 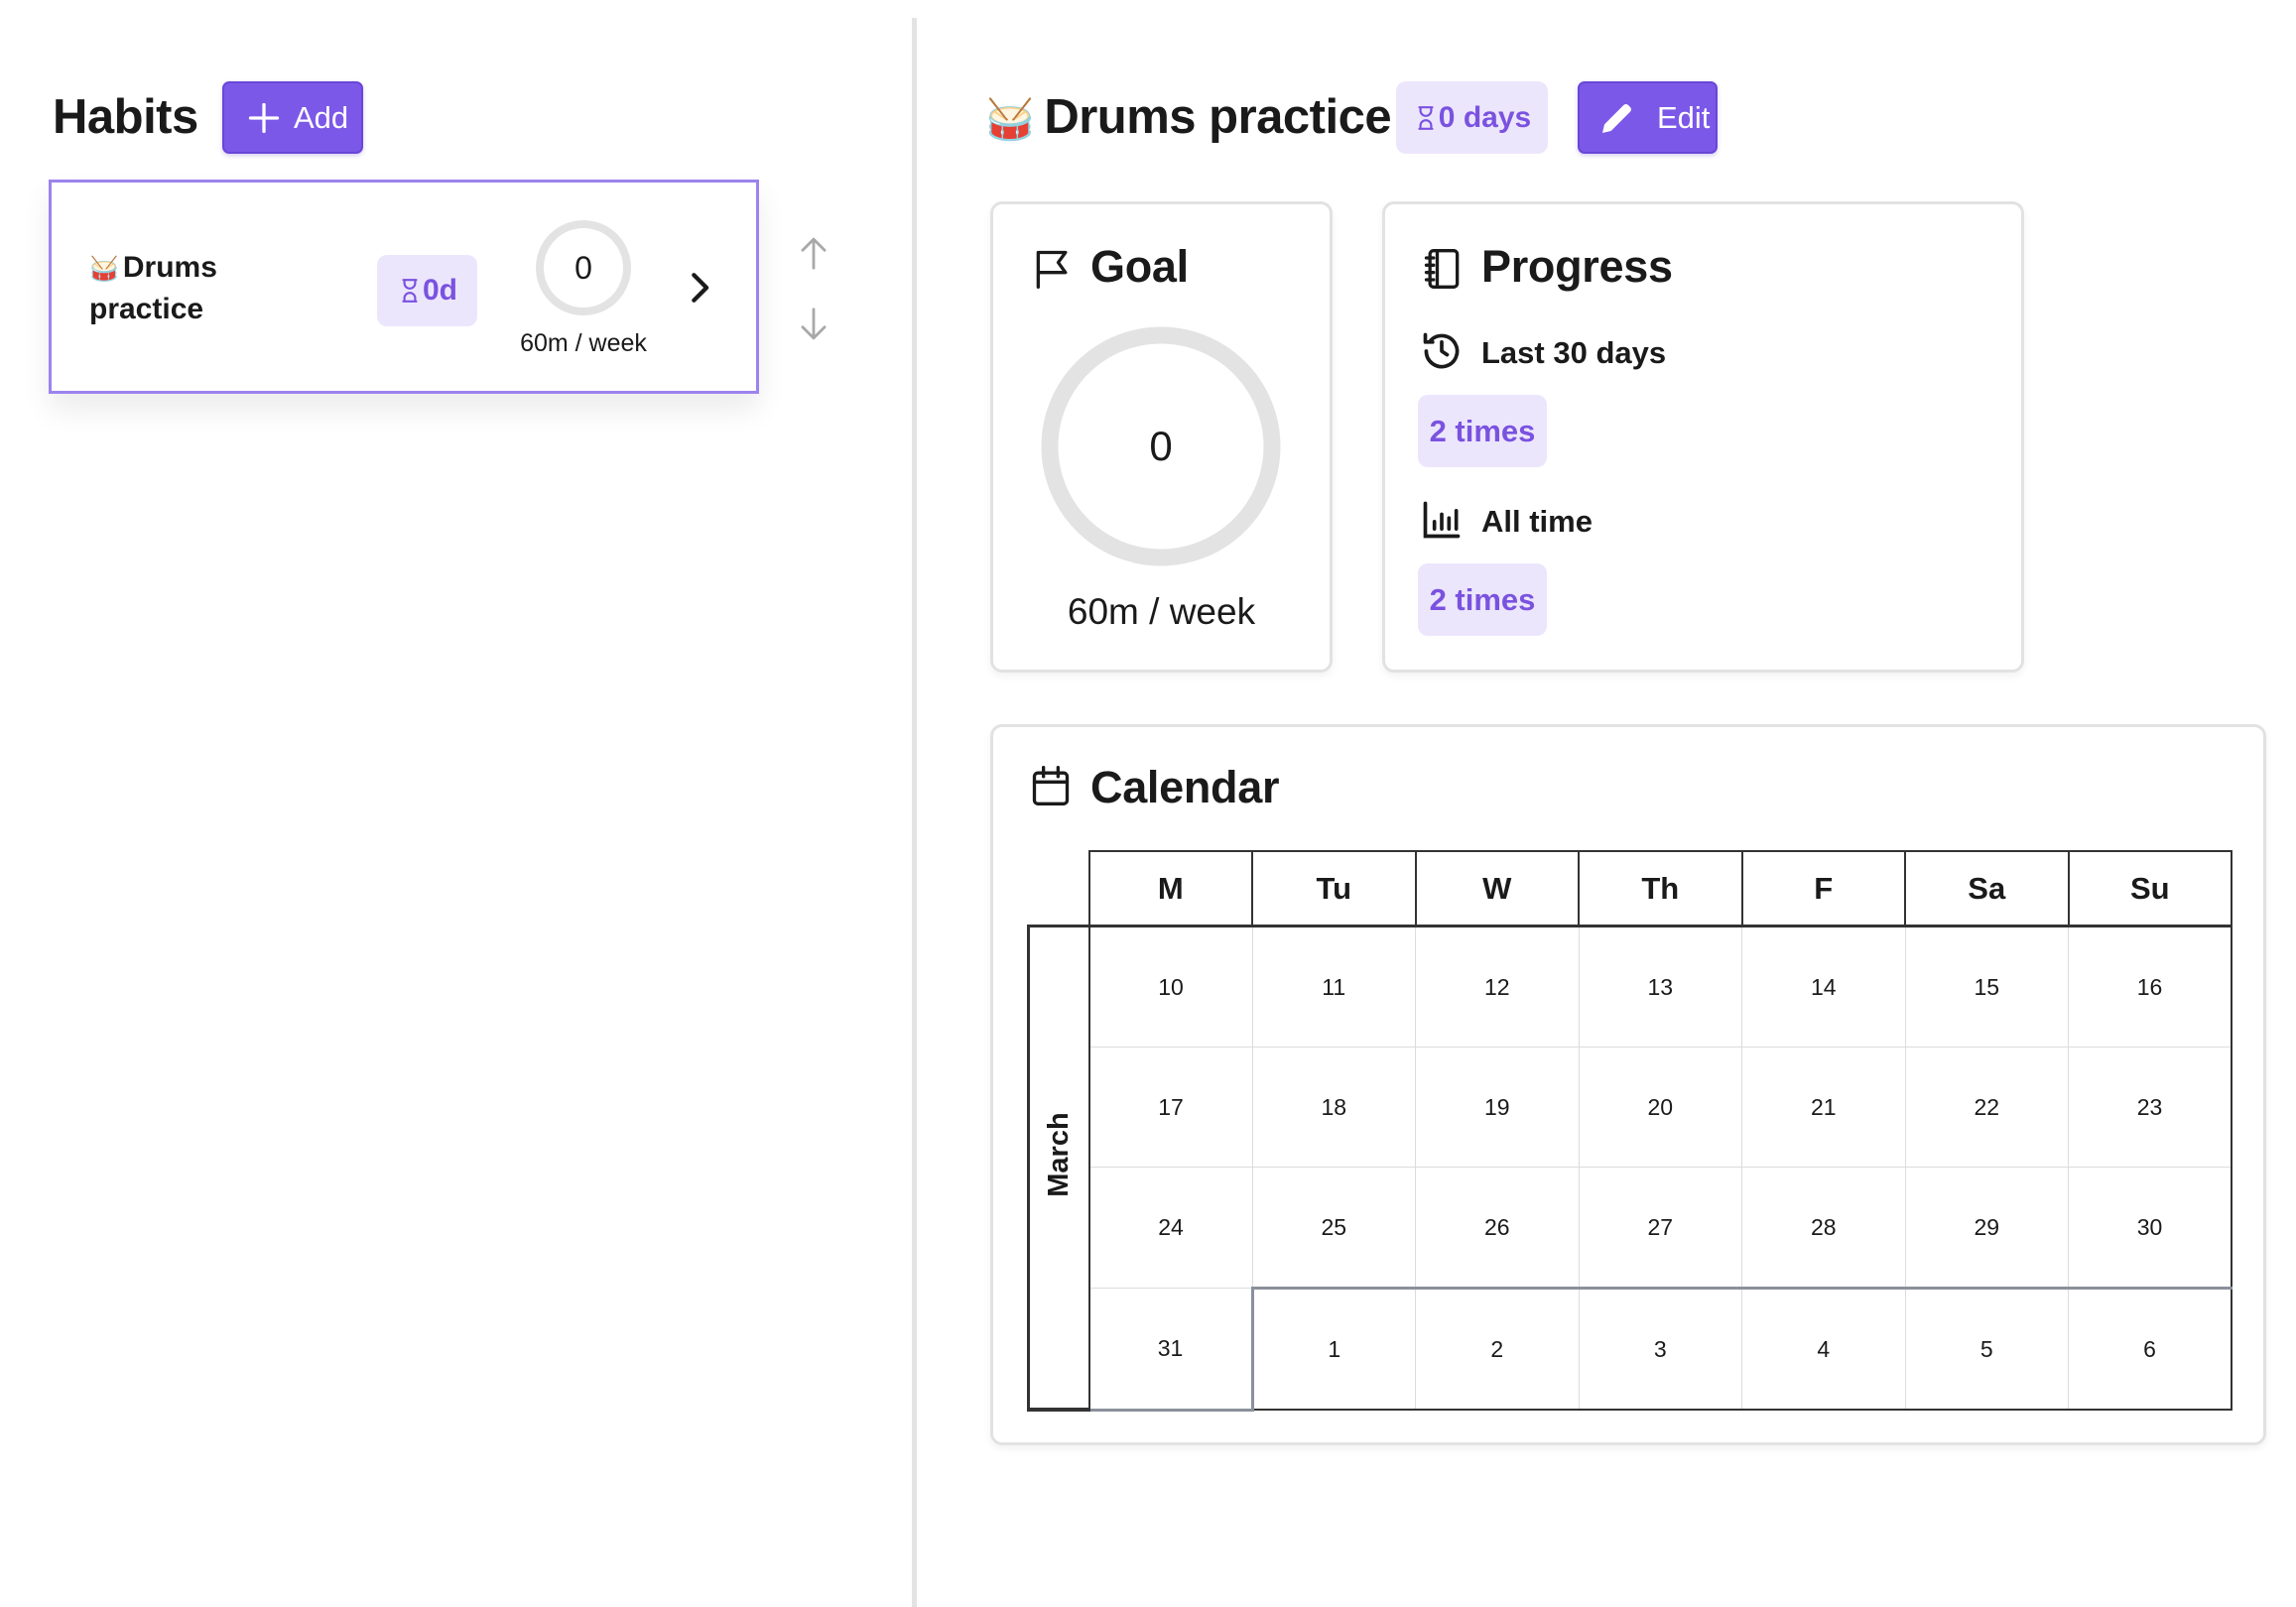 What do you see at coordinates (1334, 1228) in the screenshot?
I see `calendar-day: 25` at bounding box center [1334, 1228].